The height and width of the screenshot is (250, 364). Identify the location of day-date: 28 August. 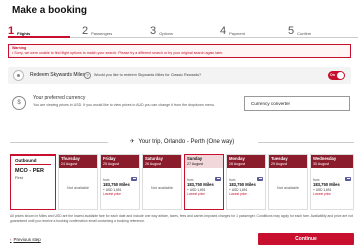
(237, 163).